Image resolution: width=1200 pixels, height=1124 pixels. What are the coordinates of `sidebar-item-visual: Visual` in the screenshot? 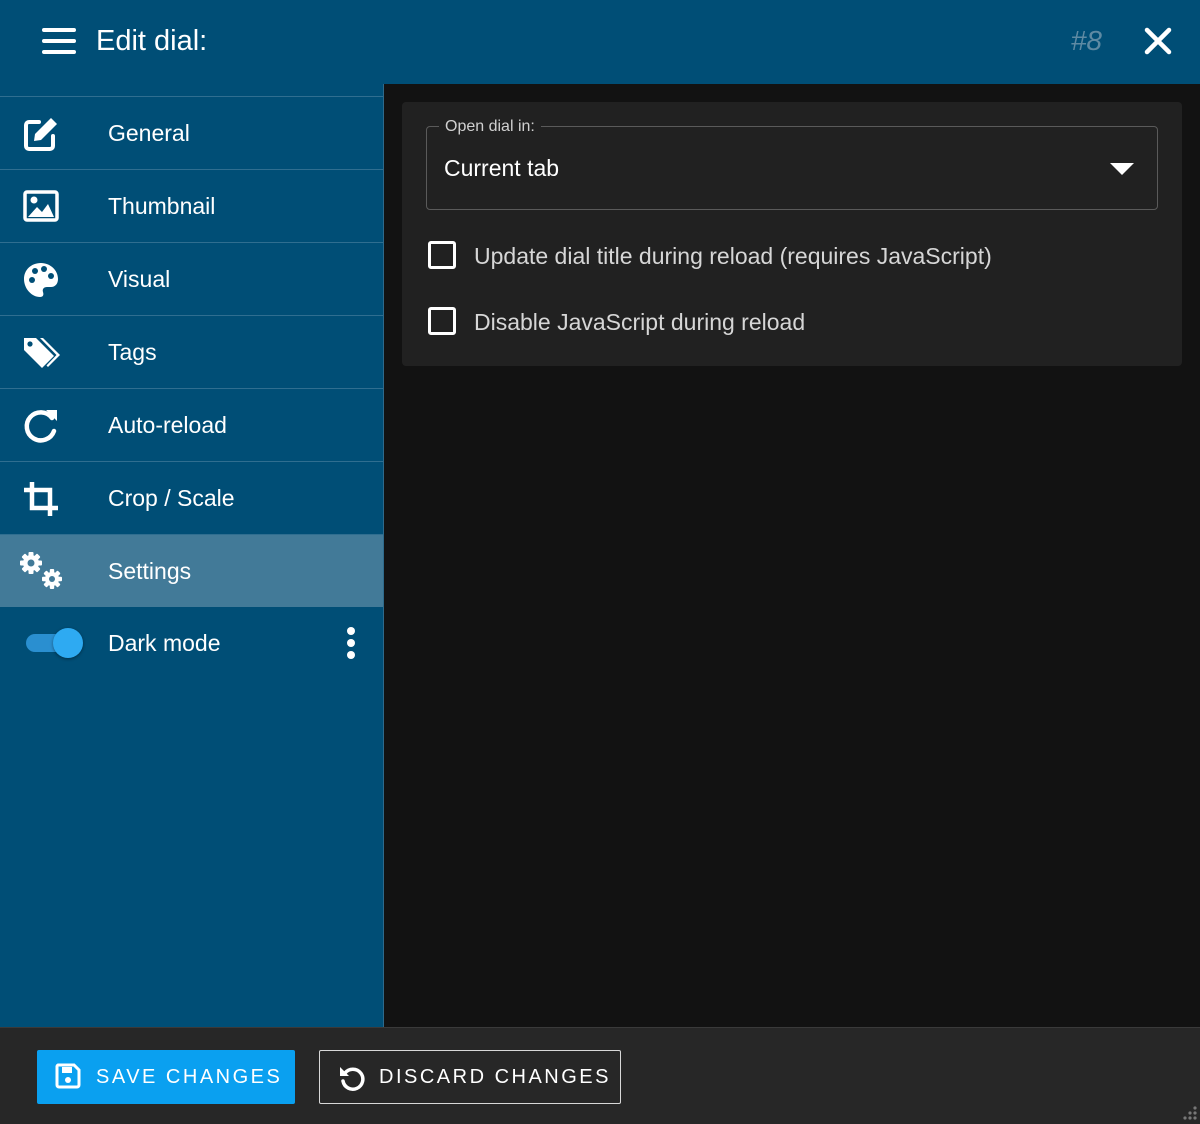 It's located at (191, 278).